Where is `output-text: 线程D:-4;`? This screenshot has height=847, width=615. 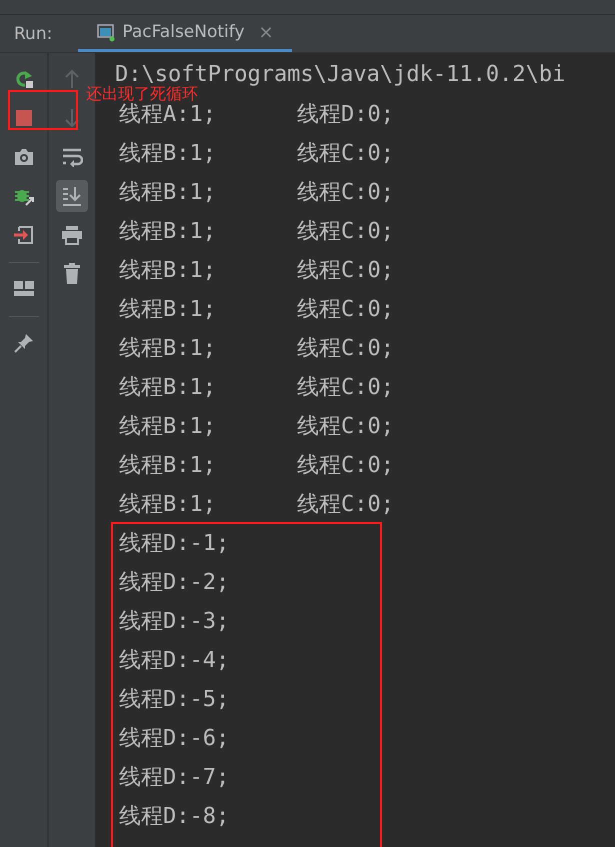
output-text: 线程D:-4; is located at coordinates (174, 660).